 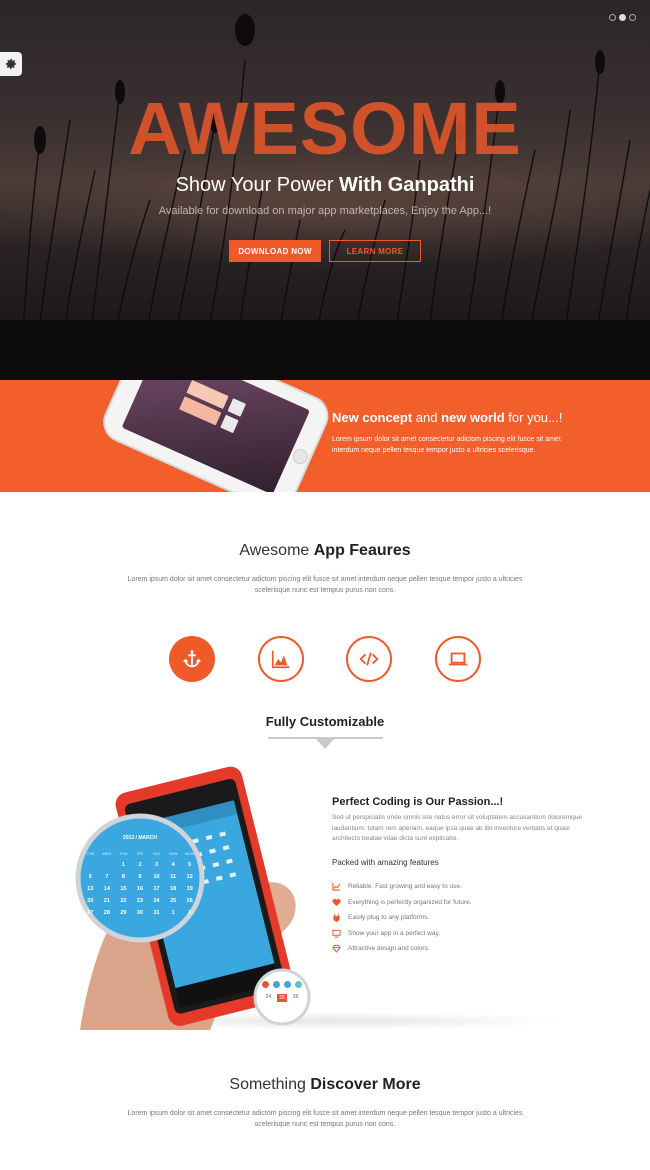 I want to click on features-title-light: Awesome, so click(x=276, y=550).